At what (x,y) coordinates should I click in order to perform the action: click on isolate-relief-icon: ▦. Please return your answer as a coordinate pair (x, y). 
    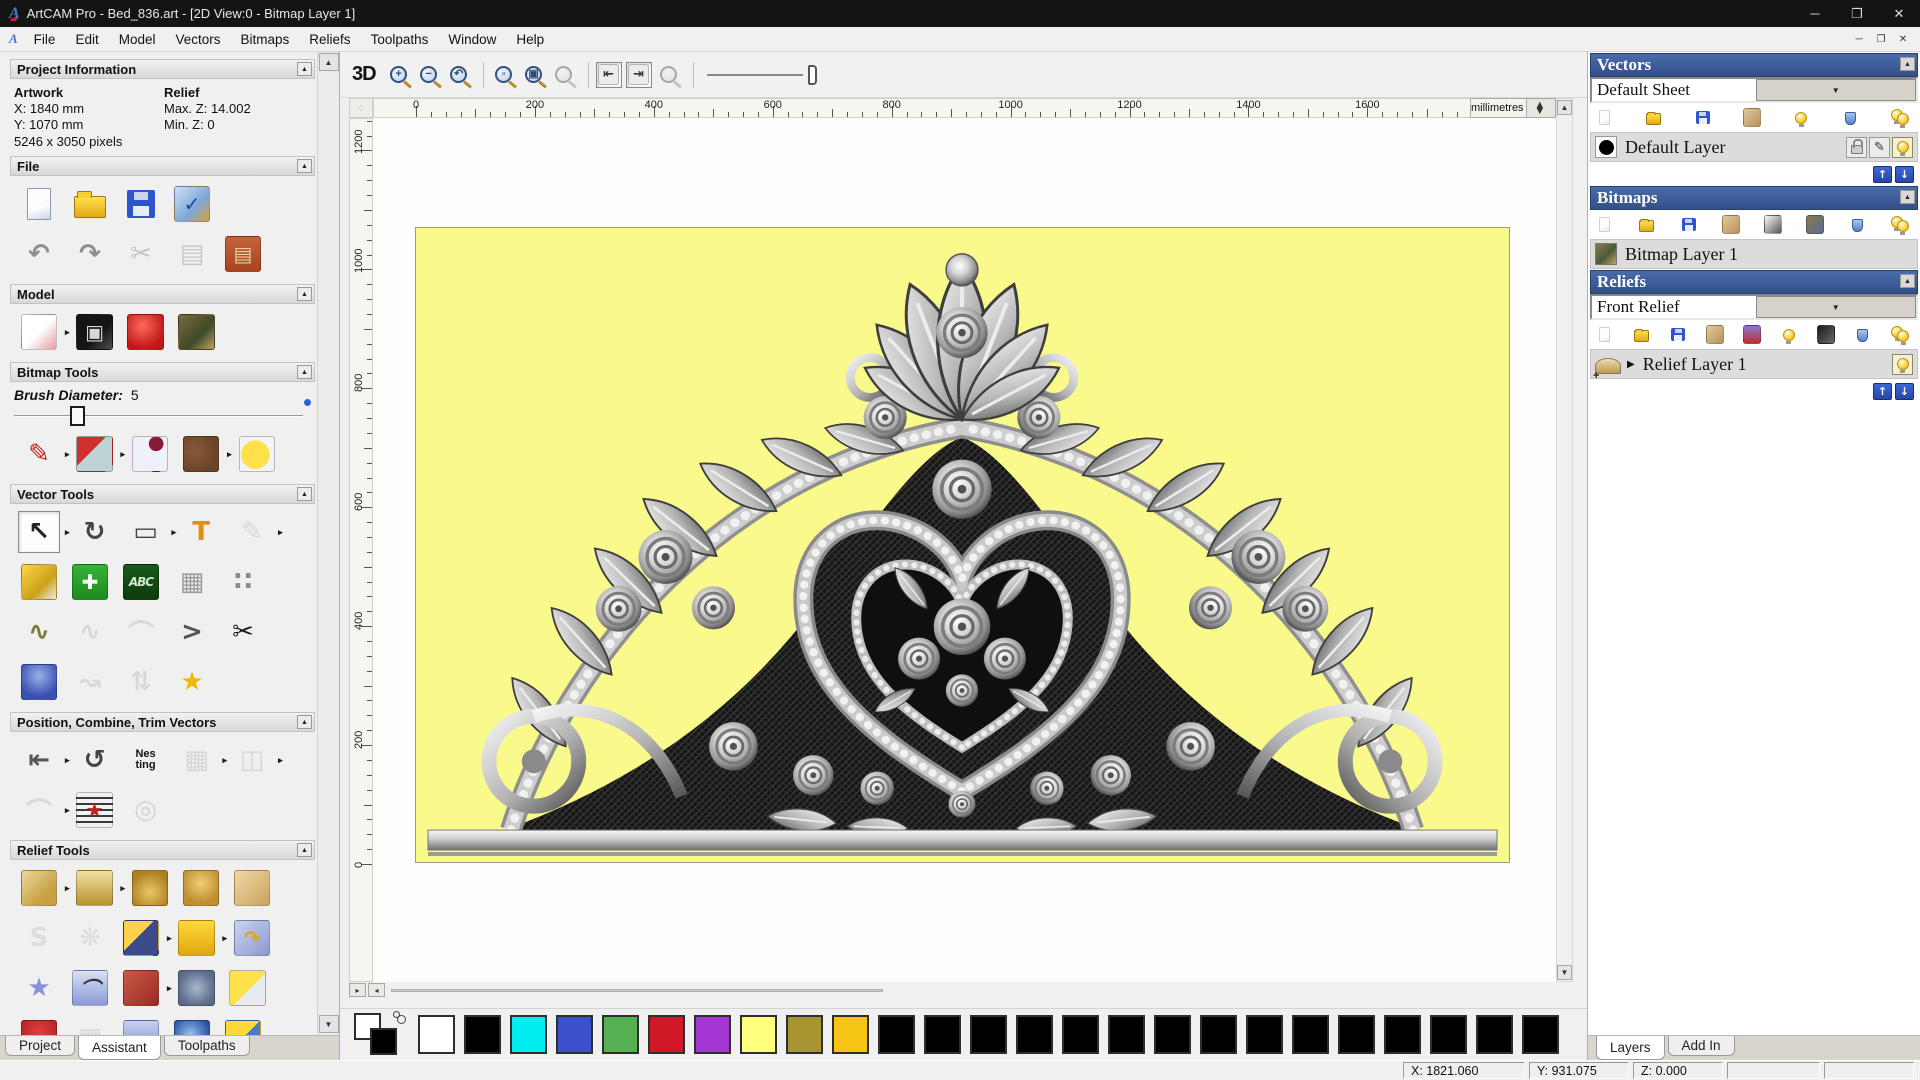
    Looking at the image, I should click on (90, 1026).